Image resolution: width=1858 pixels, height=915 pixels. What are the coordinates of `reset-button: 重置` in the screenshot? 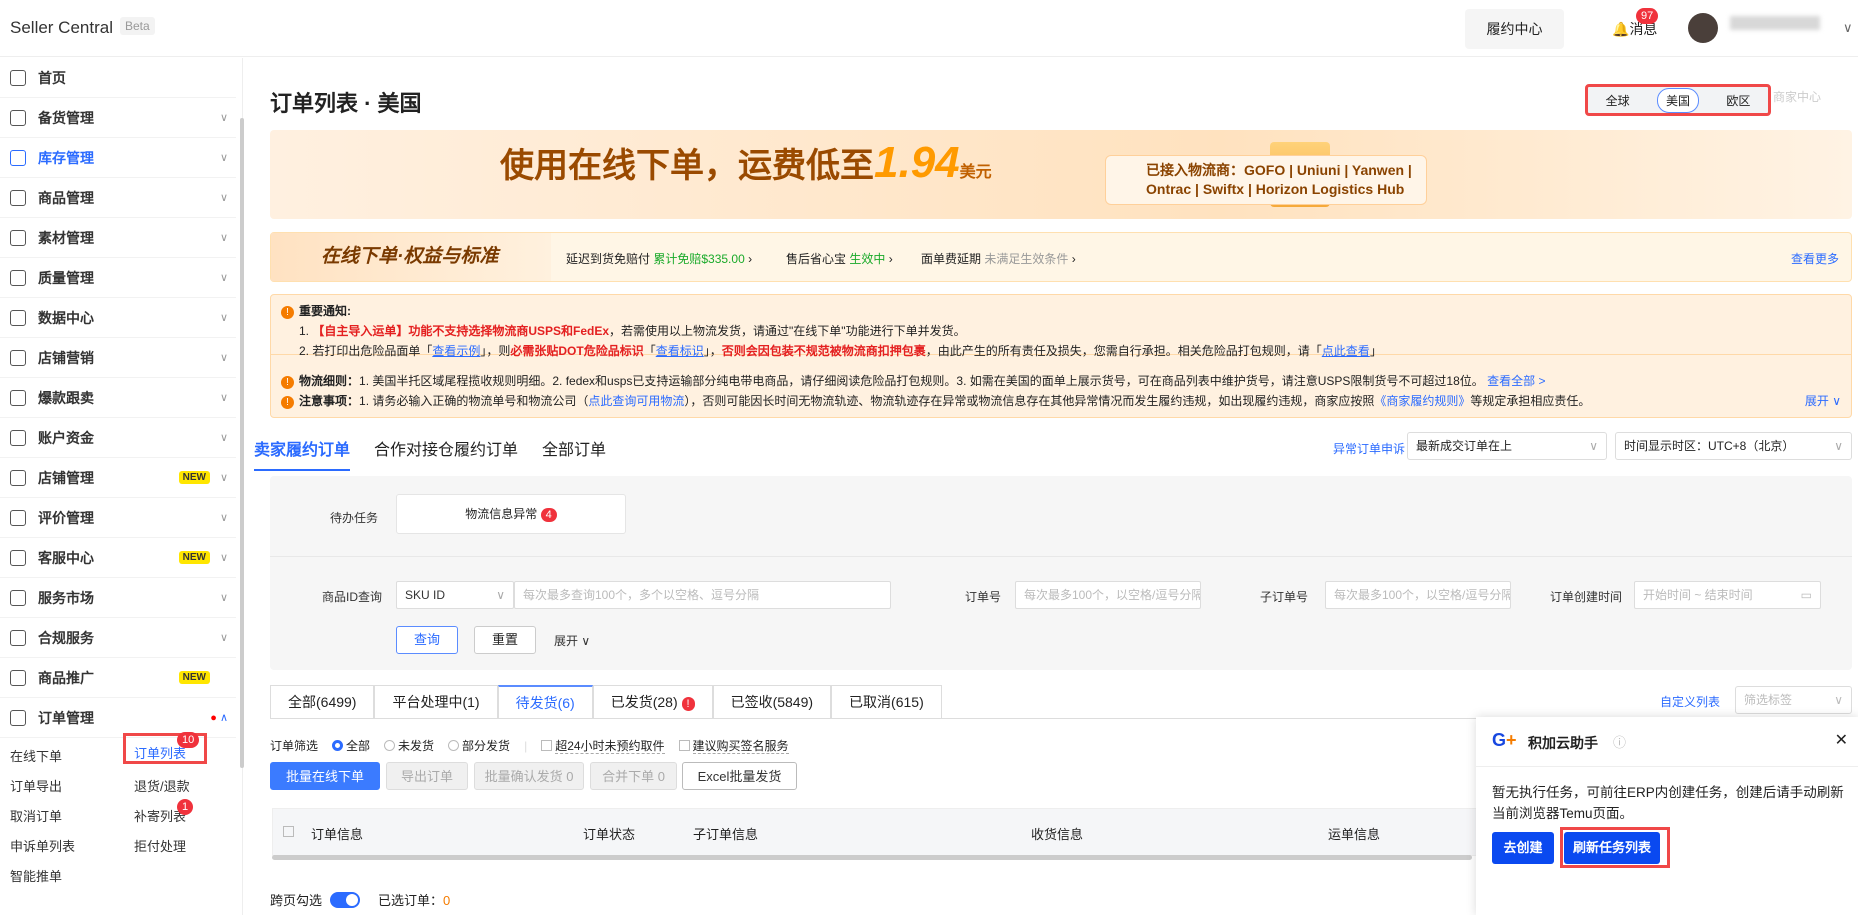 It's located at (505, 640).